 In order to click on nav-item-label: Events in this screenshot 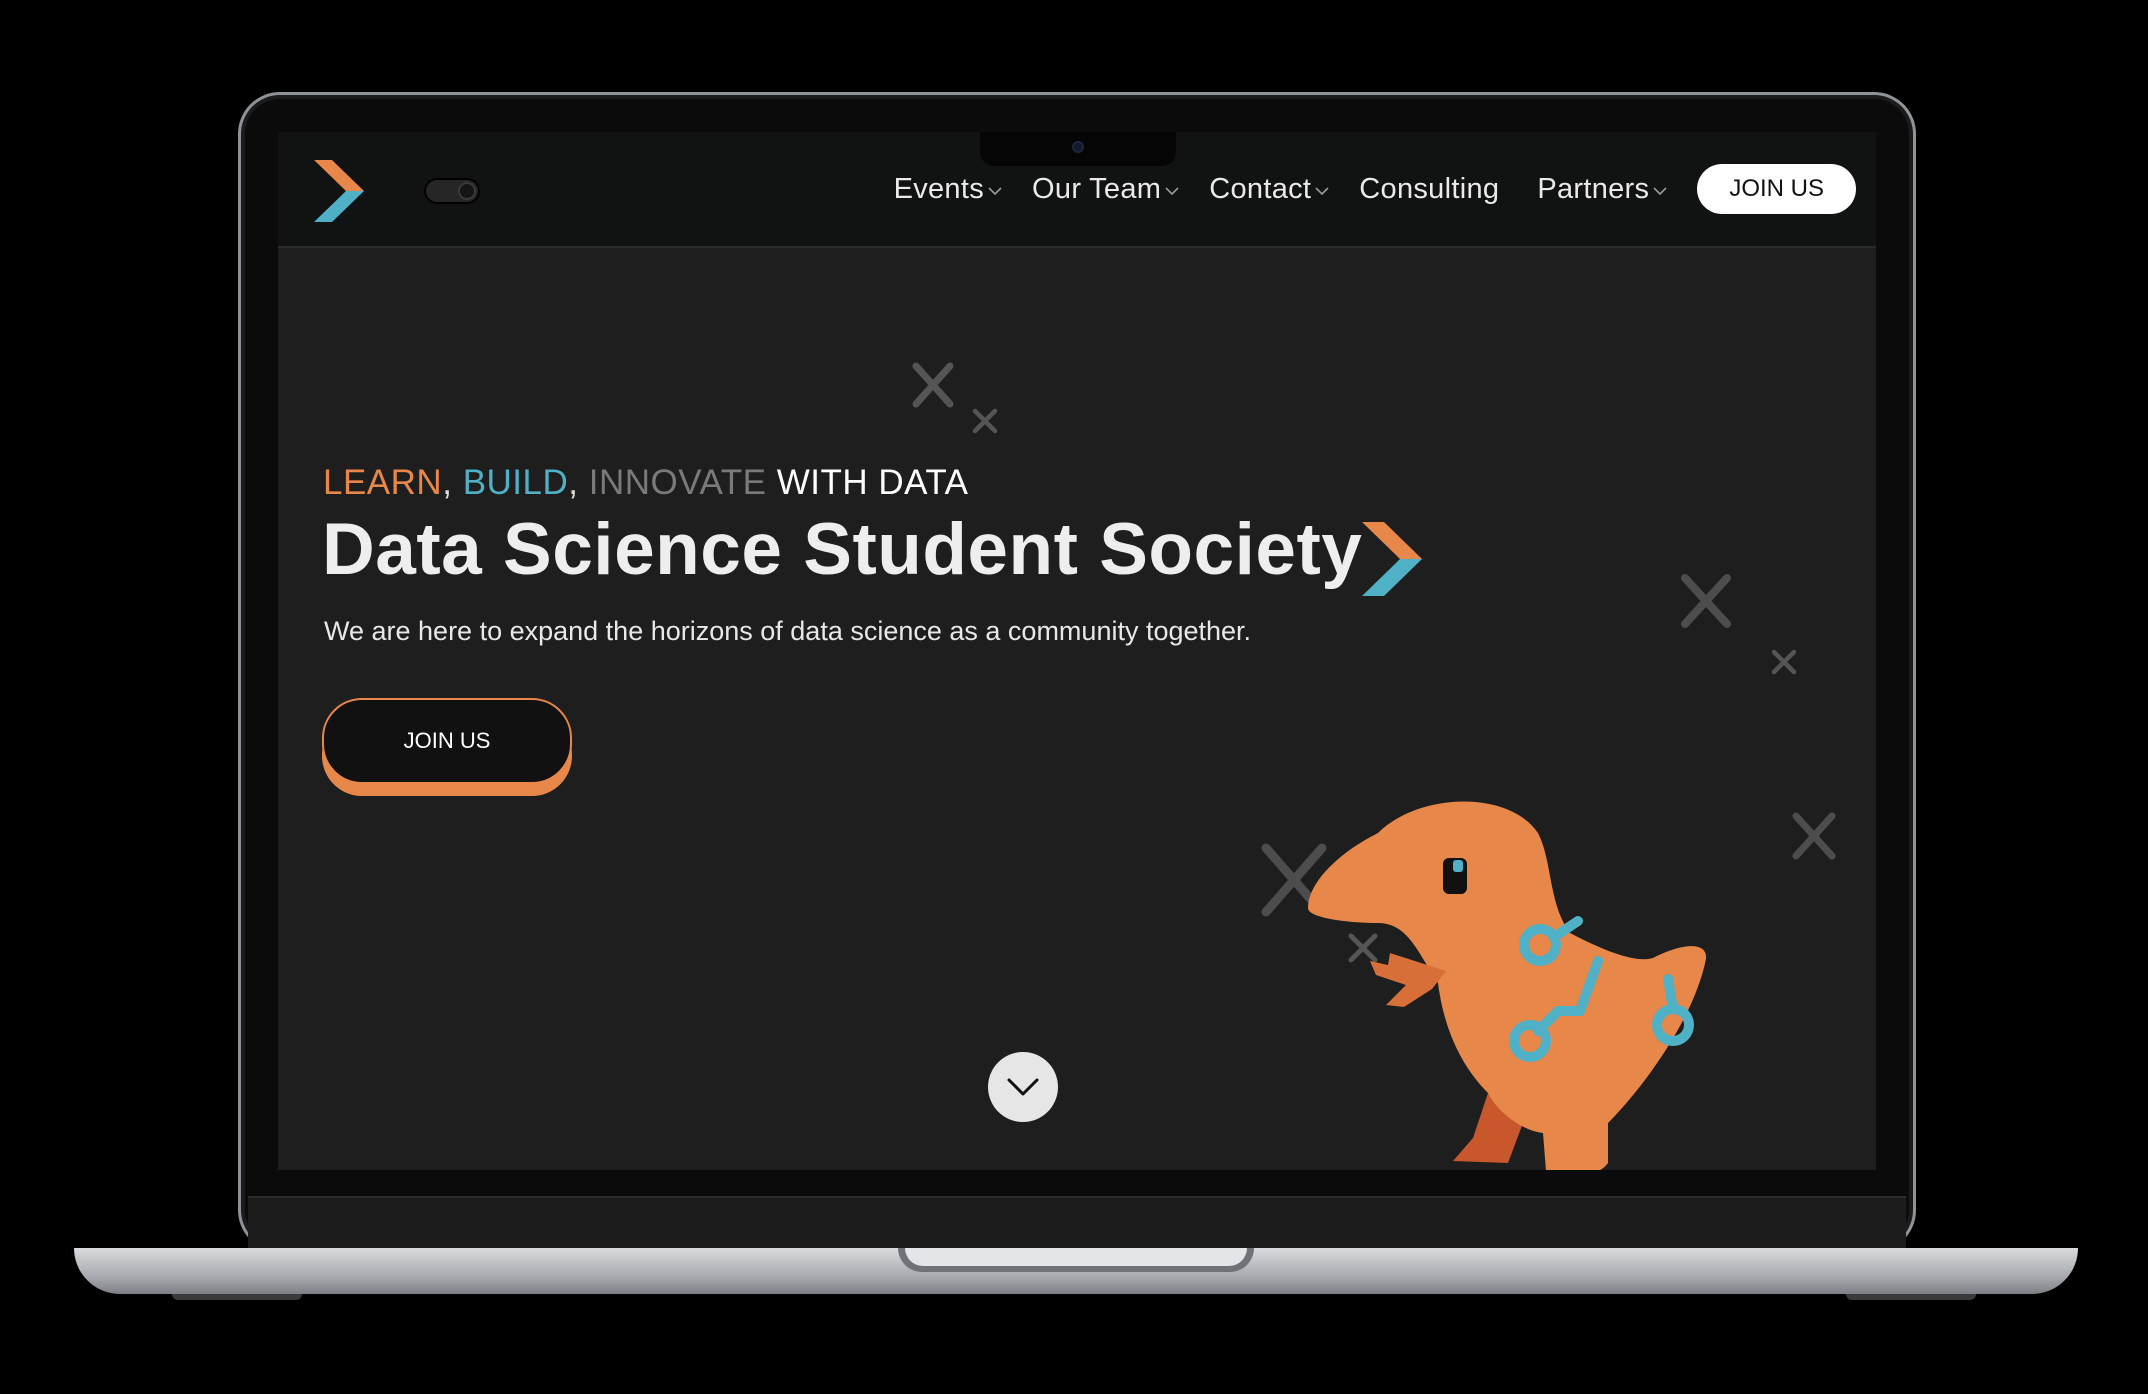, I will do `click(939, 188)`.